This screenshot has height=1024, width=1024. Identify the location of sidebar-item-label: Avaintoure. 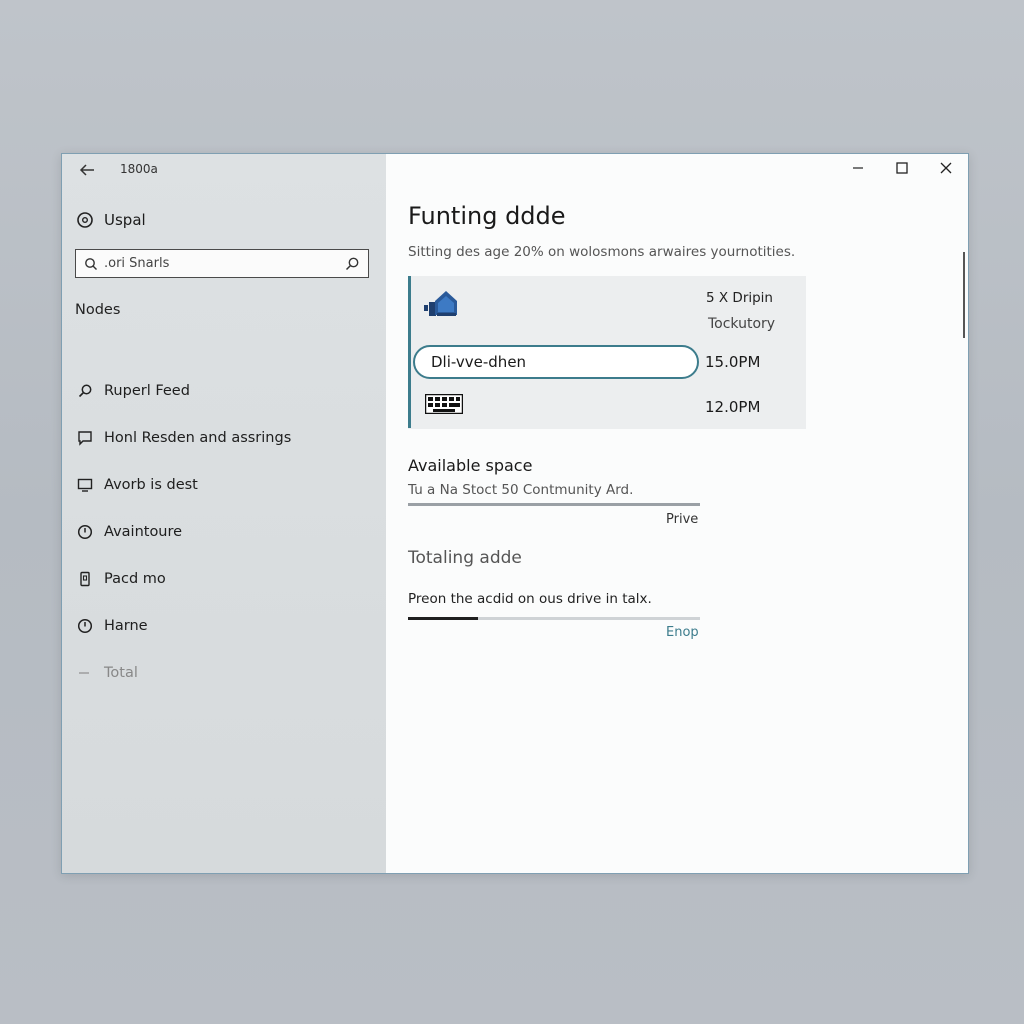
(143, 531).